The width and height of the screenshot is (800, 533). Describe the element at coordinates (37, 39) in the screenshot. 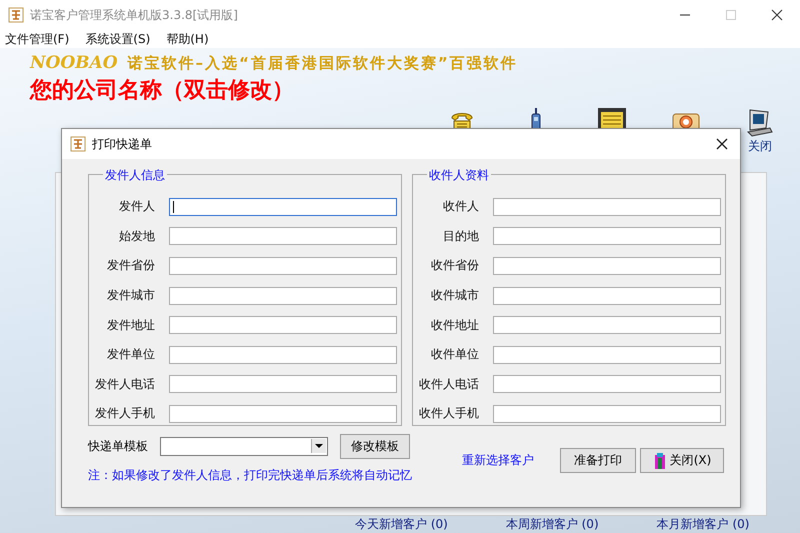

I see `menu-item: 文件管理(F)` at that location.